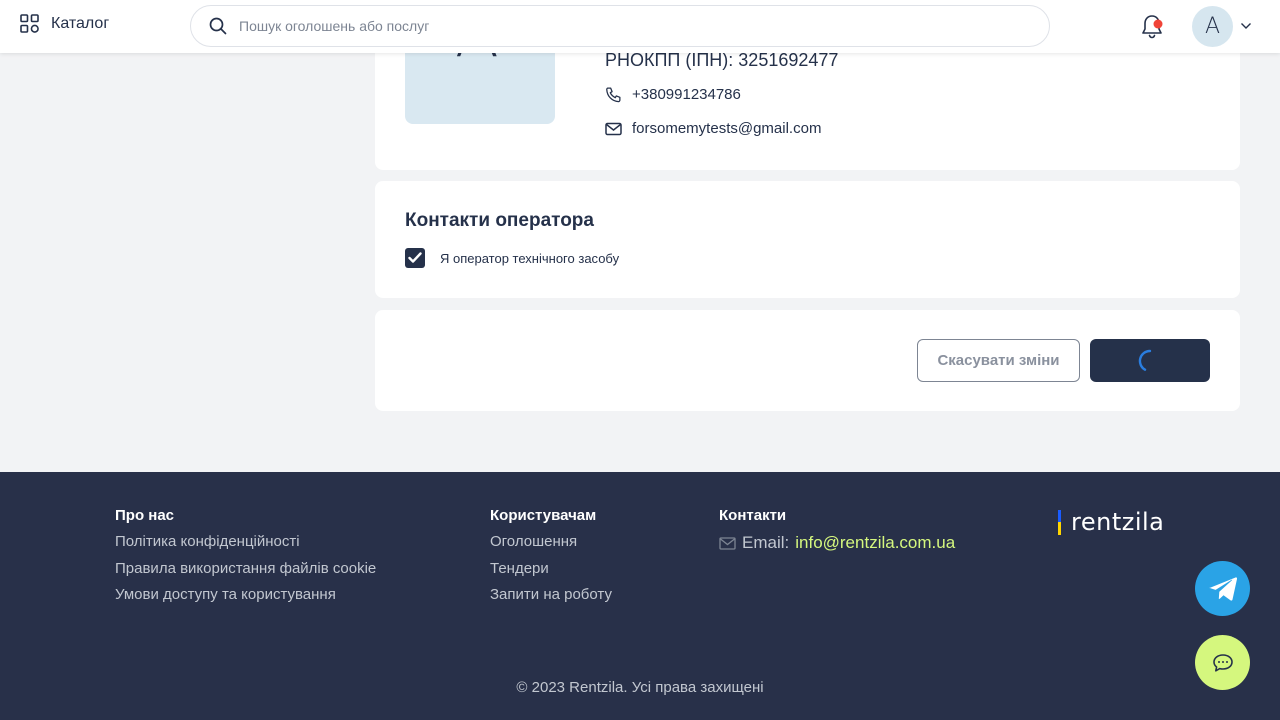 Image resolution: width=1280 pixels, height=720 pixels. What do you see at coordinates (753, 515) in the screenshot?
I see `footer-contacts-heading: Контакти` at bounding box center [753, 515].